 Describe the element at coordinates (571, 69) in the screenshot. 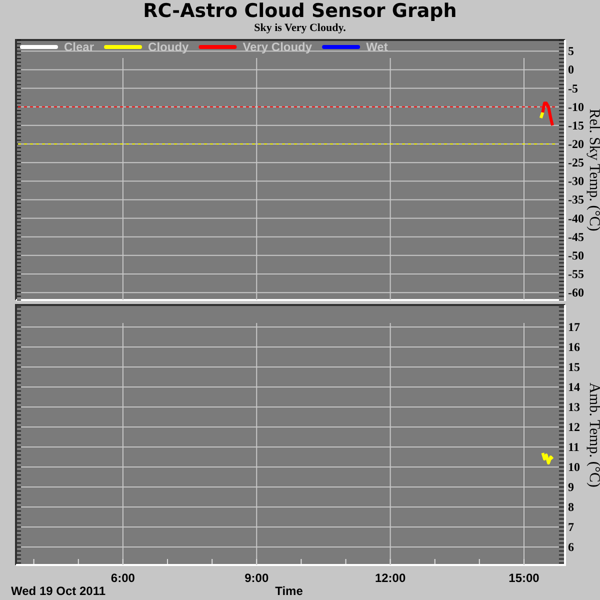

I see `axis-tick-label: 0` at that location.